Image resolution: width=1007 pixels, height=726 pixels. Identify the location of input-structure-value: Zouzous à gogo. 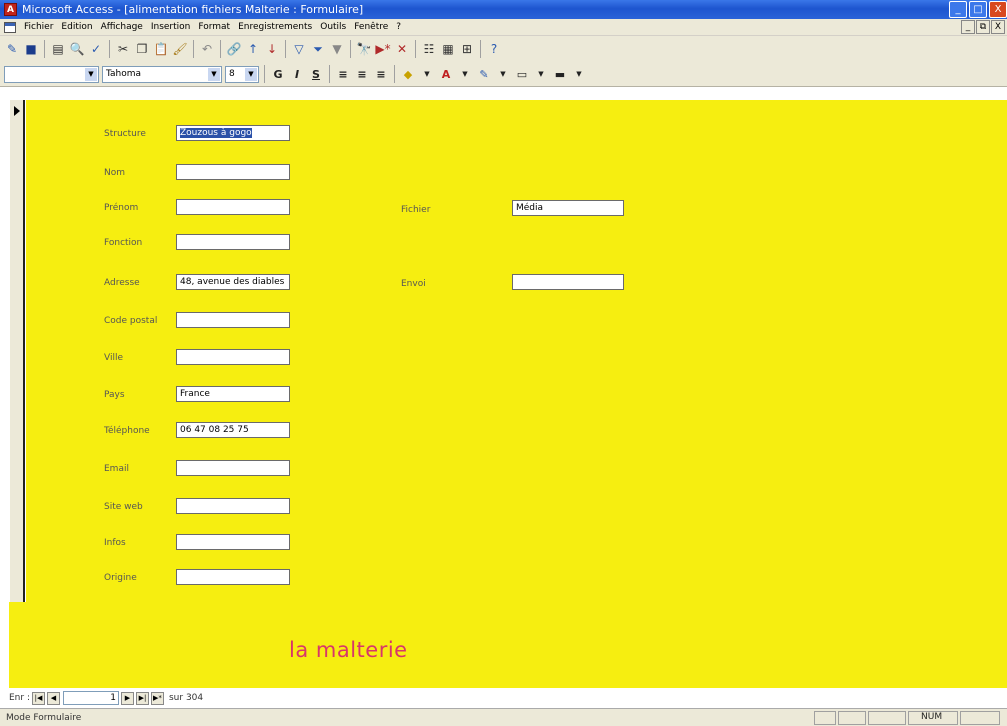
(216, 133).